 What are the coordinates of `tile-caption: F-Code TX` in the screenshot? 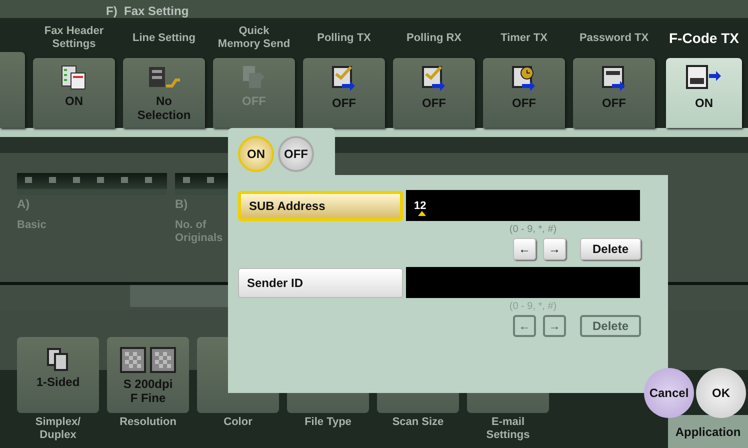 It's located at (704, 38).